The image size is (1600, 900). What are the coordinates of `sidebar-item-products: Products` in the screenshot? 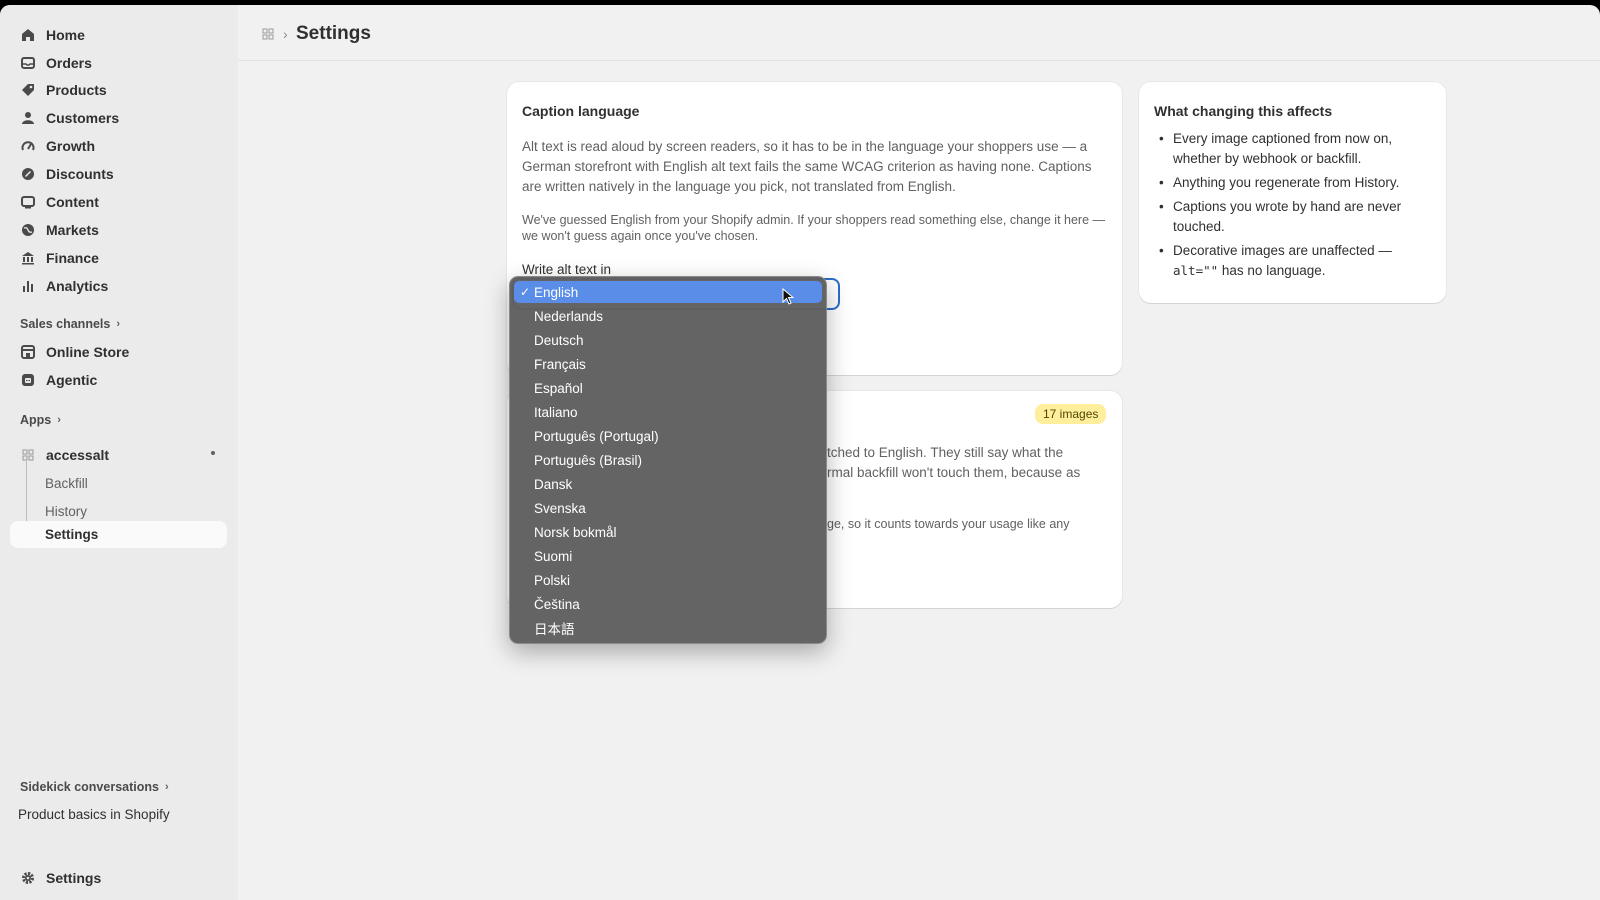 It's located at (118, 89).